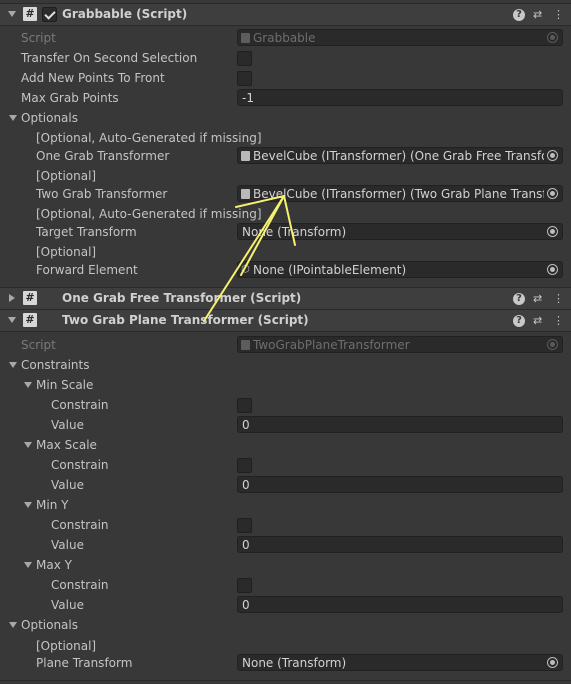 The width and height of the screenshot is (571, 684). What do you see at coordinates (289, 220) in the screenshot?
I see `arrow-line-to-target` at bounding box center [289, 220].